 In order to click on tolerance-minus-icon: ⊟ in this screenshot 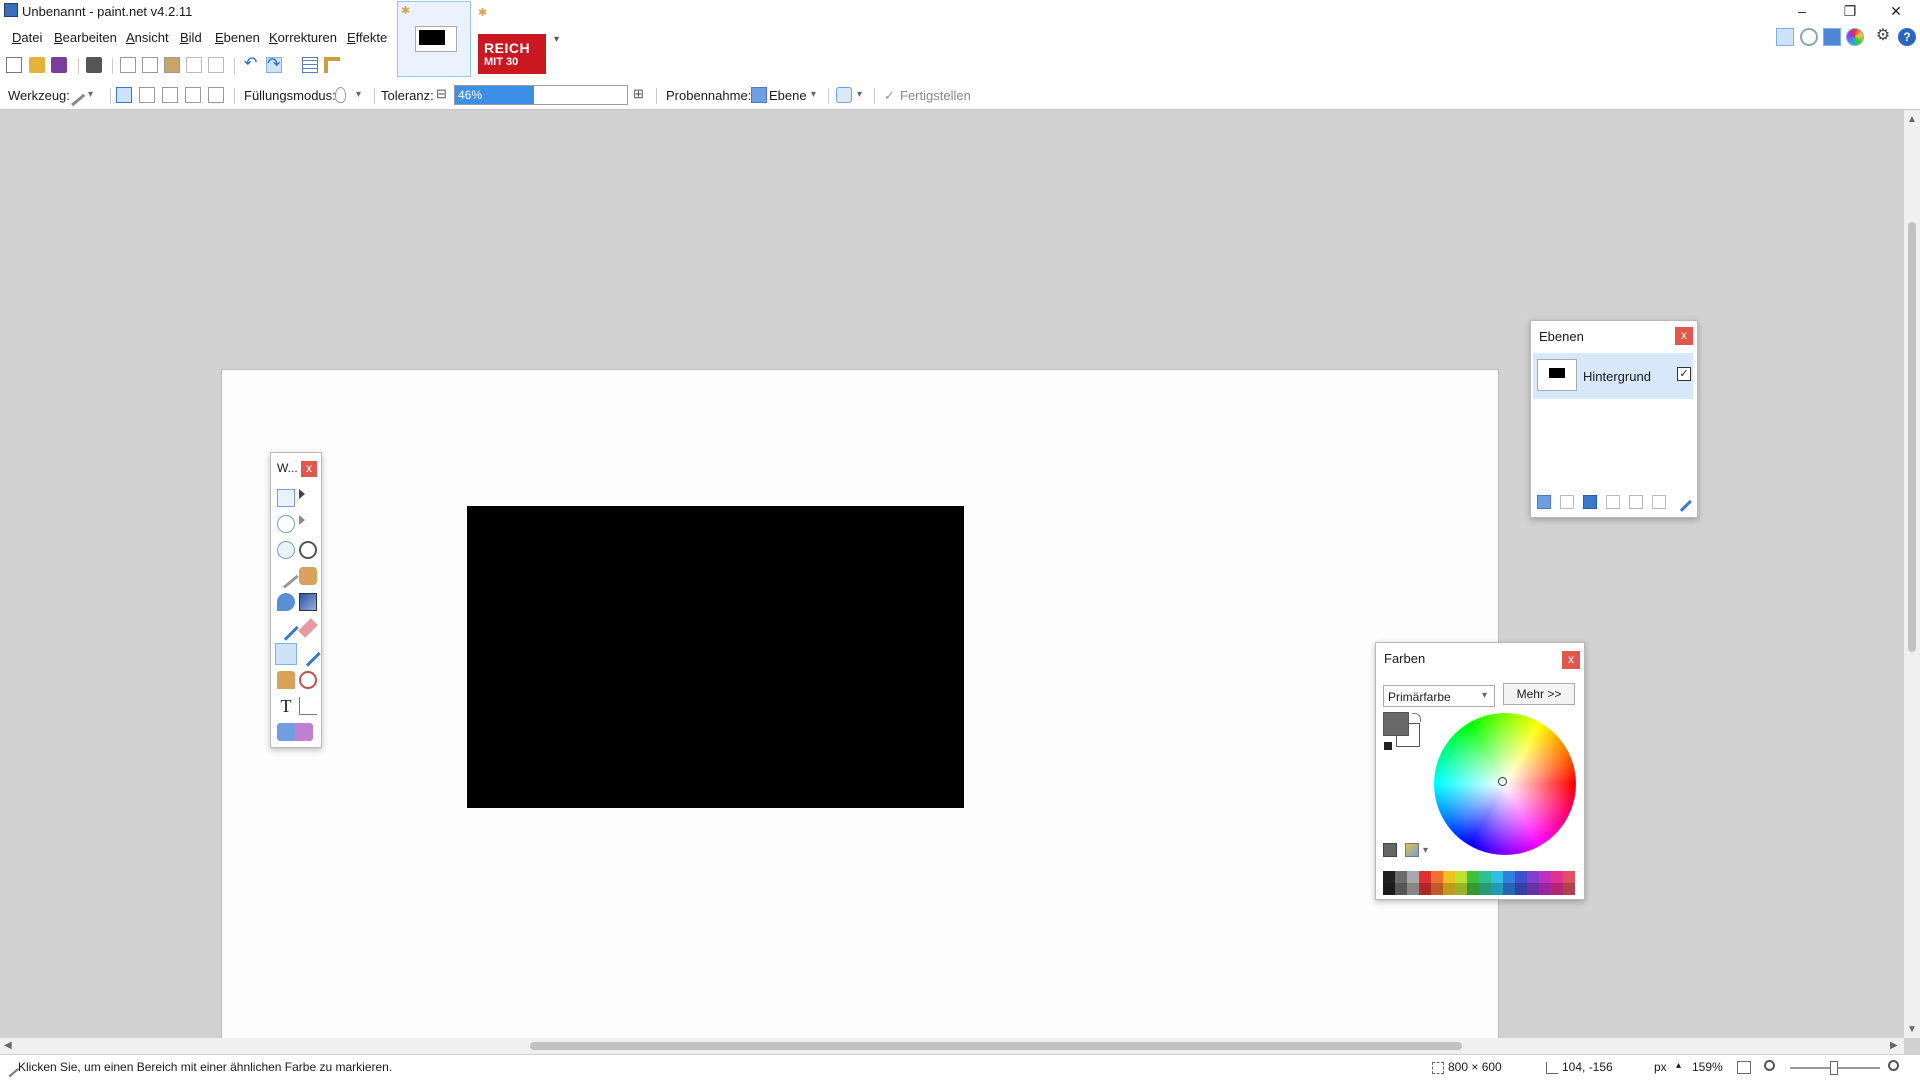, I will do `click(441, 94)`.